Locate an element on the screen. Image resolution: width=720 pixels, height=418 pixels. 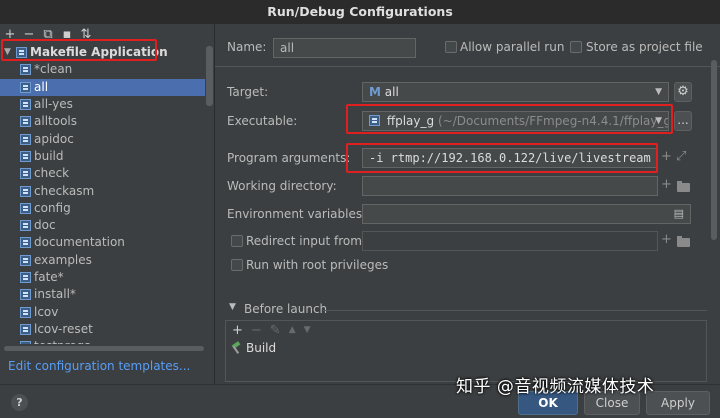
tree-vertical-scrollbar is located at coordinates (209, 76).